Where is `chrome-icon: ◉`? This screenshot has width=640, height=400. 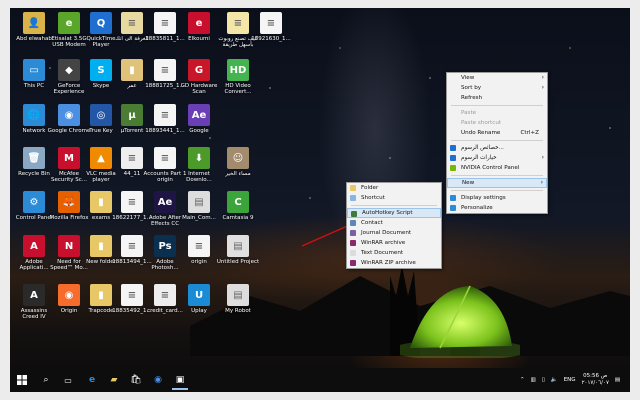
chrome-icon: ◉ is located at coordinates (158, 380).